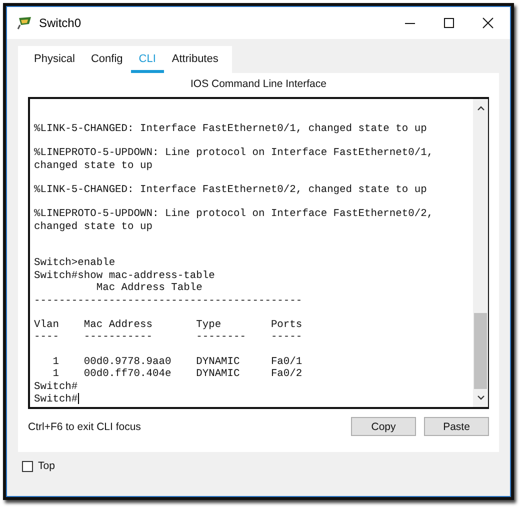 Image resolution: width=520 pixels, height=507 pixels. Describe the element at coordinates (54, 62) in the screenshot. I see `tab: Physical` at that location.